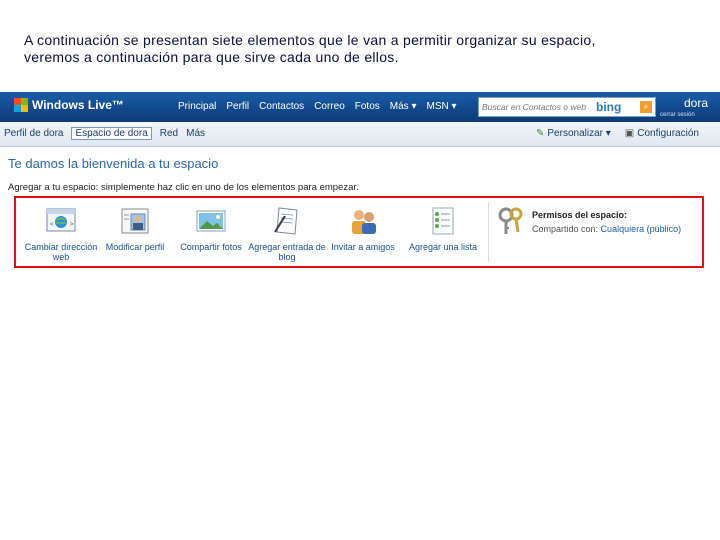 This screenshot has width=720, height=540. What do you see at coordinates (195, 134) in the screenshot?
I see `tab-mas: Más` at bounding box center [195, 134].